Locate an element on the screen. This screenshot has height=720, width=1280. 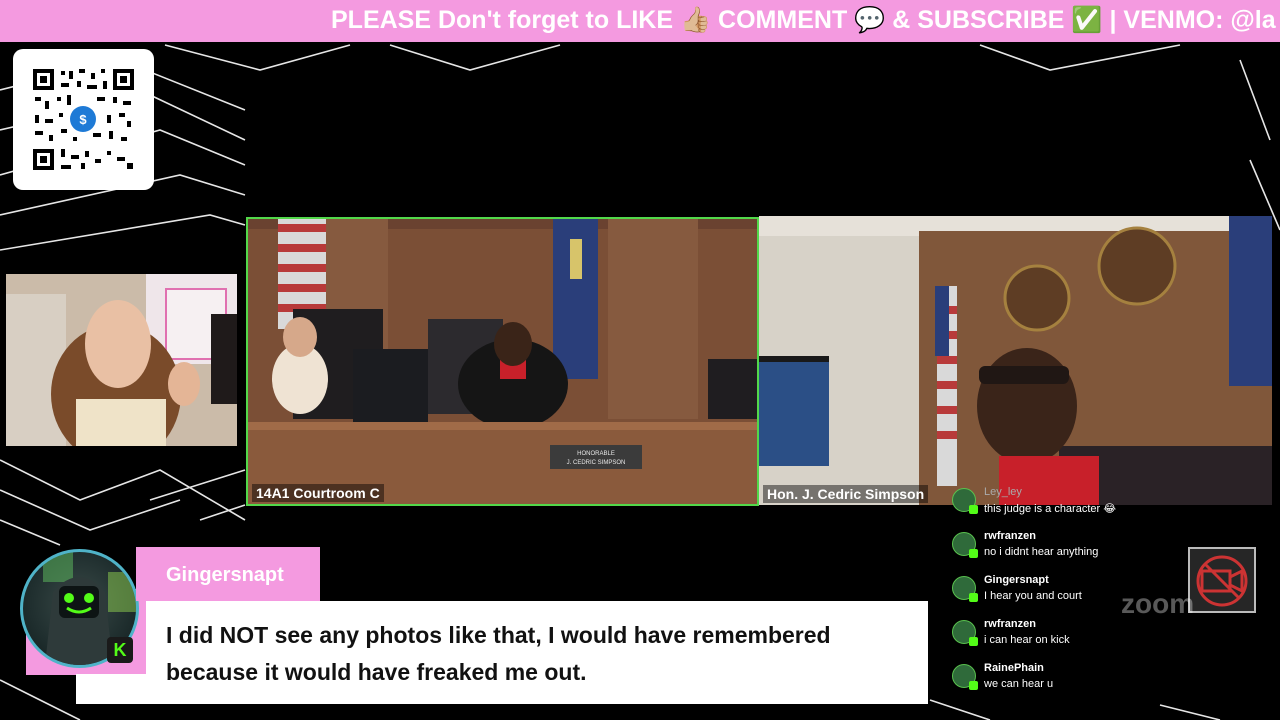
chat-text: this judge is a character 😂 is located at coordinates (1050, 509).